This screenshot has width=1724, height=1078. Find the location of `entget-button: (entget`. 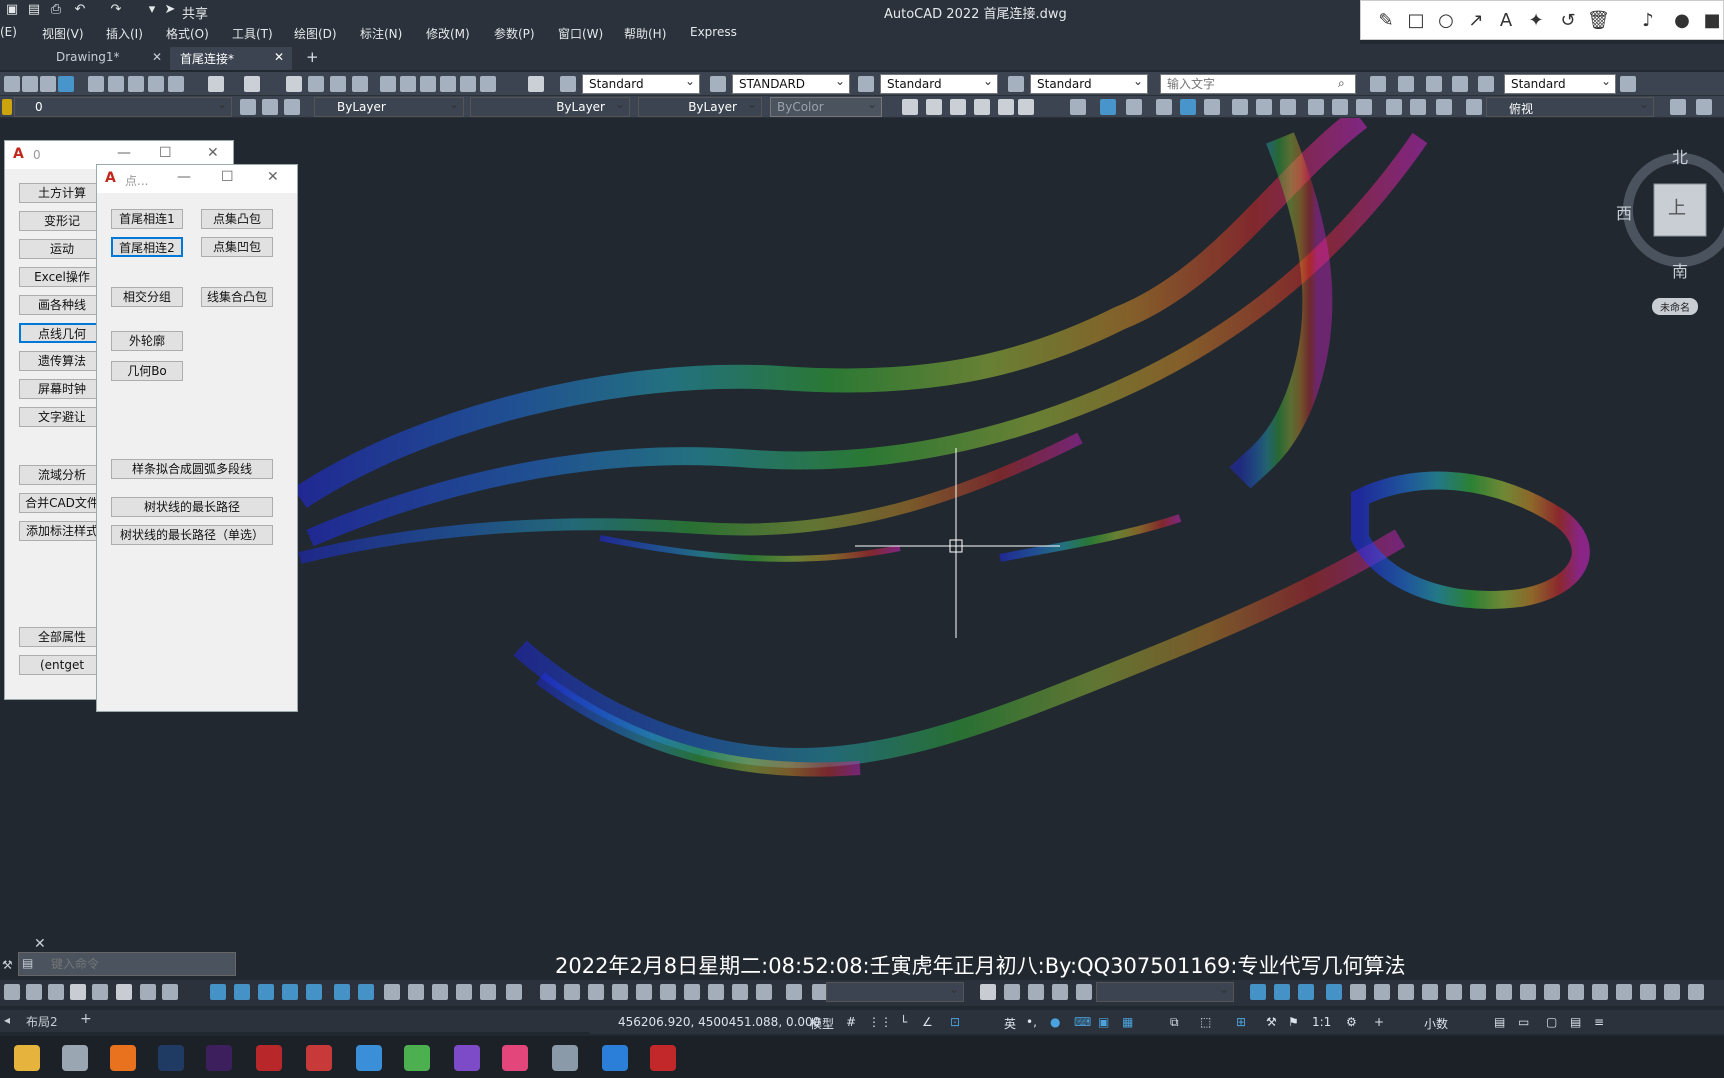

entget-button: (entget is located at coordinates (62, 665).